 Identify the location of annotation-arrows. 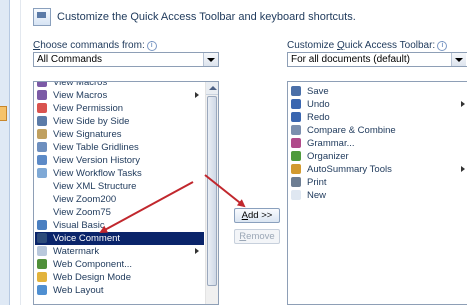
(172, 203).